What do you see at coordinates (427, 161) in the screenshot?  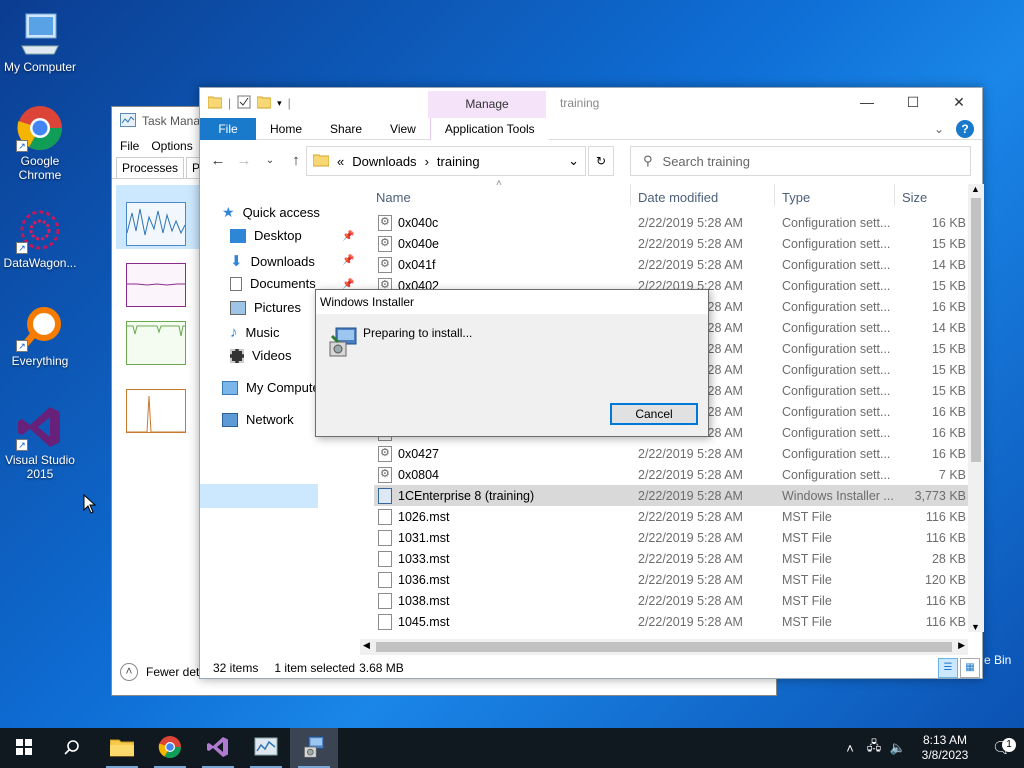 I see `chevron-right-icon: ›` at bounding box center [427, 161].